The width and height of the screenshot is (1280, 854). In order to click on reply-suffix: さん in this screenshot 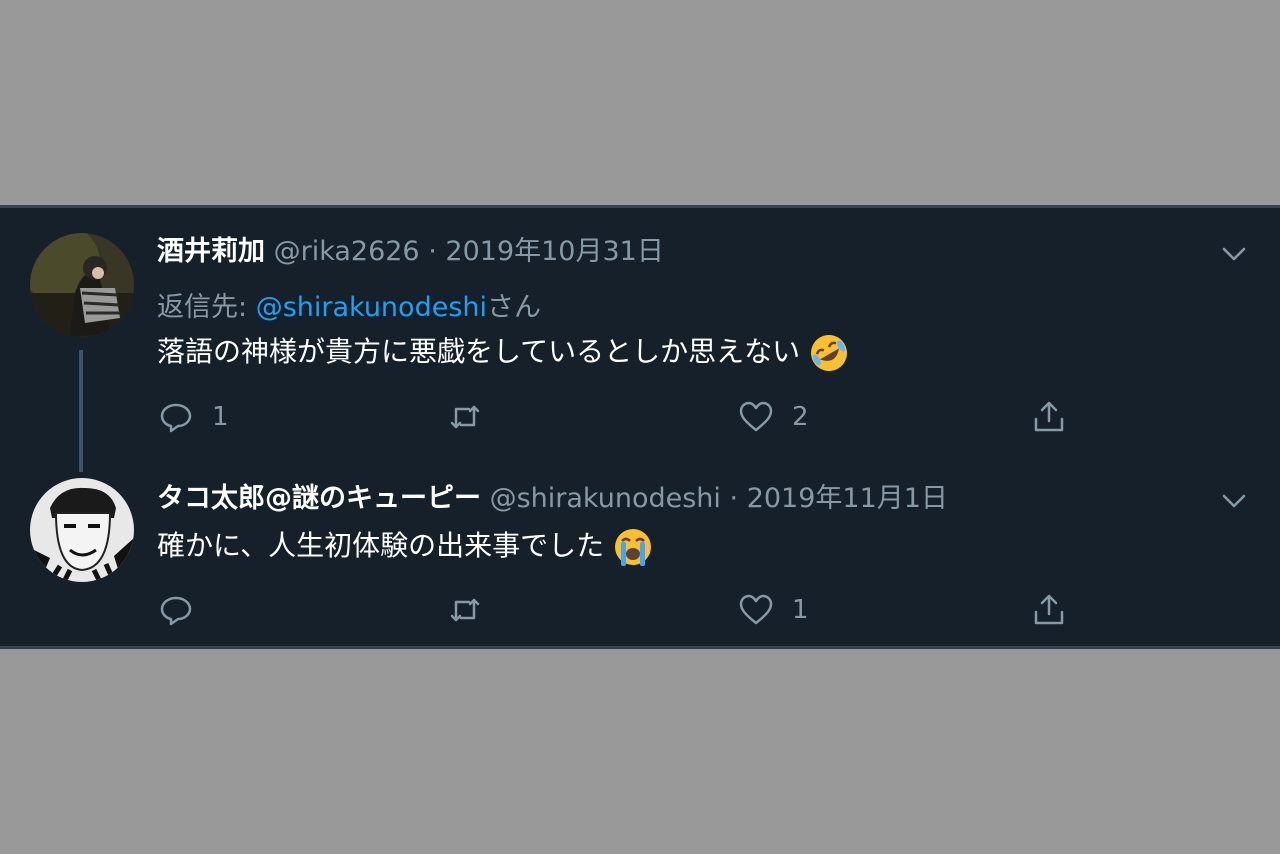, I will do `click(514, 307)`.